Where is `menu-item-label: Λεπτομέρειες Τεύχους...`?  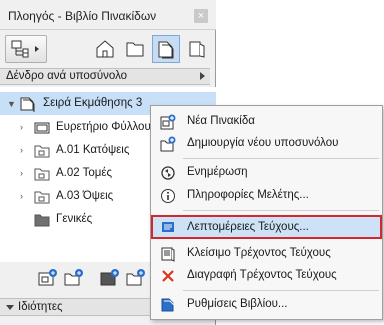 menu-item-label: Λεπτομέρειες Τεύχους... is located at coordinates (248, 227).